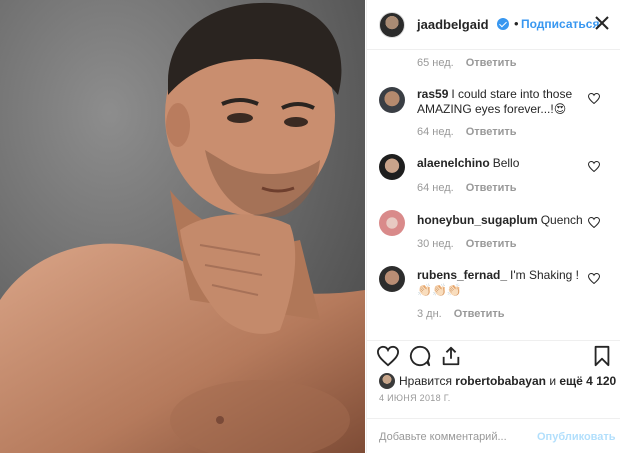 This screenshot has height=453, width=620. I want to click on comment-time: 30 нед., so click(435, 244).